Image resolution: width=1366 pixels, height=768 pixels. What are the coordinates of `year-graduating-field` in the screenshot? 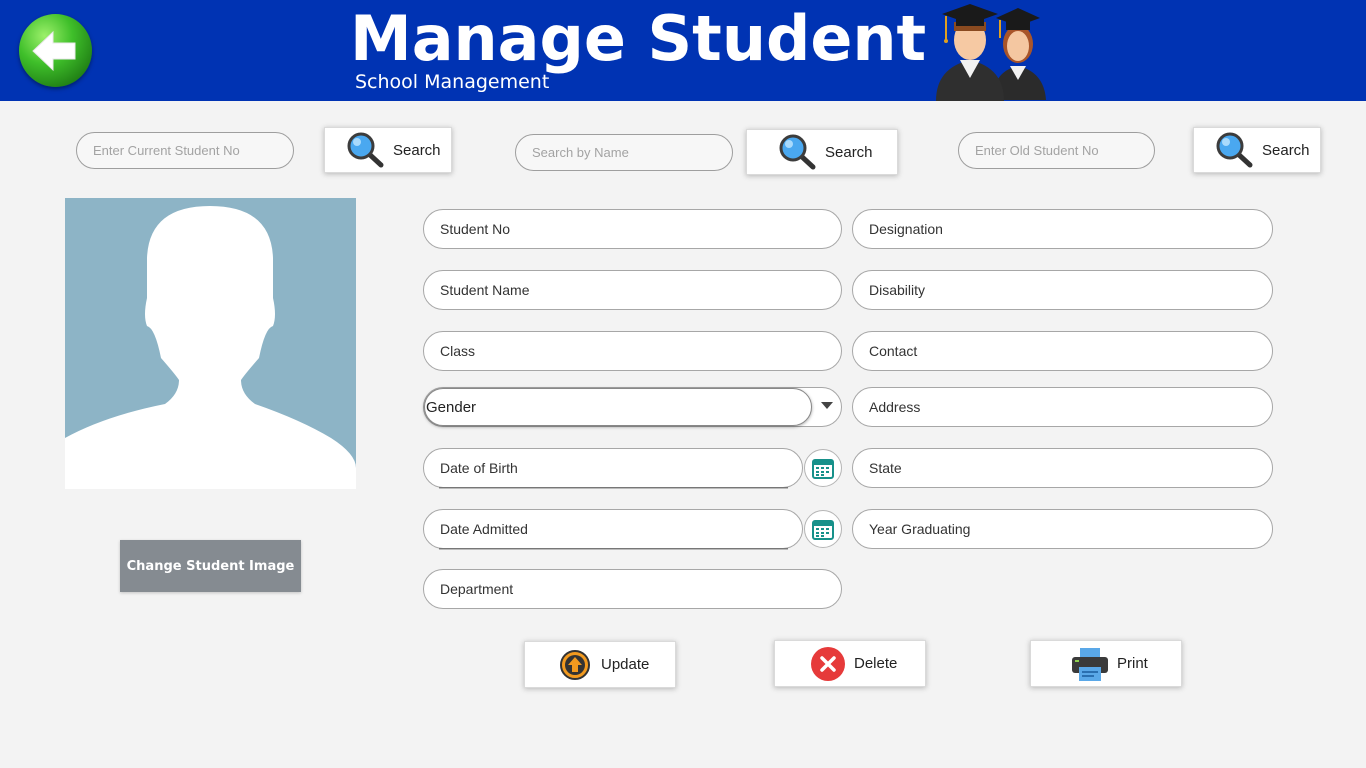 It's located at (1062, 529).